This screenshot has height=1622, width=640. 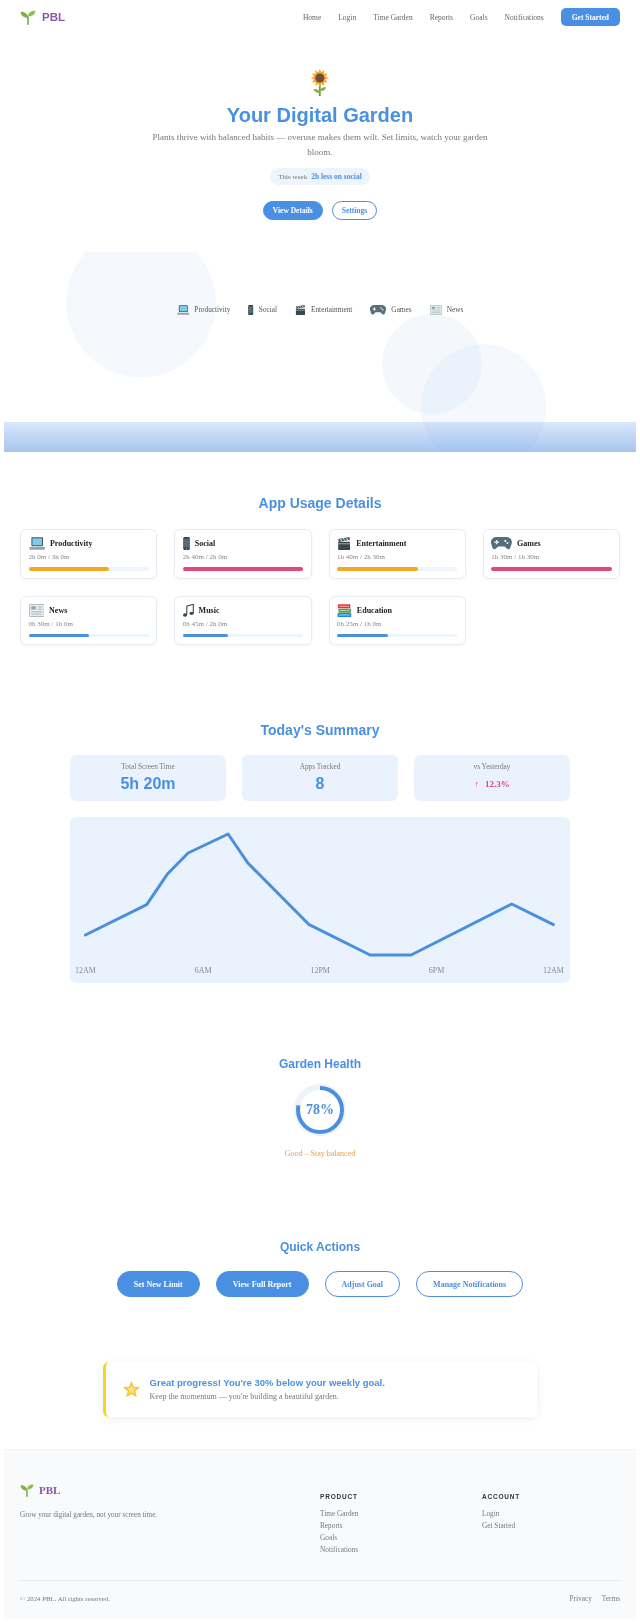 I want to click on axis-label: 12PM, so click(x=320, y=971).